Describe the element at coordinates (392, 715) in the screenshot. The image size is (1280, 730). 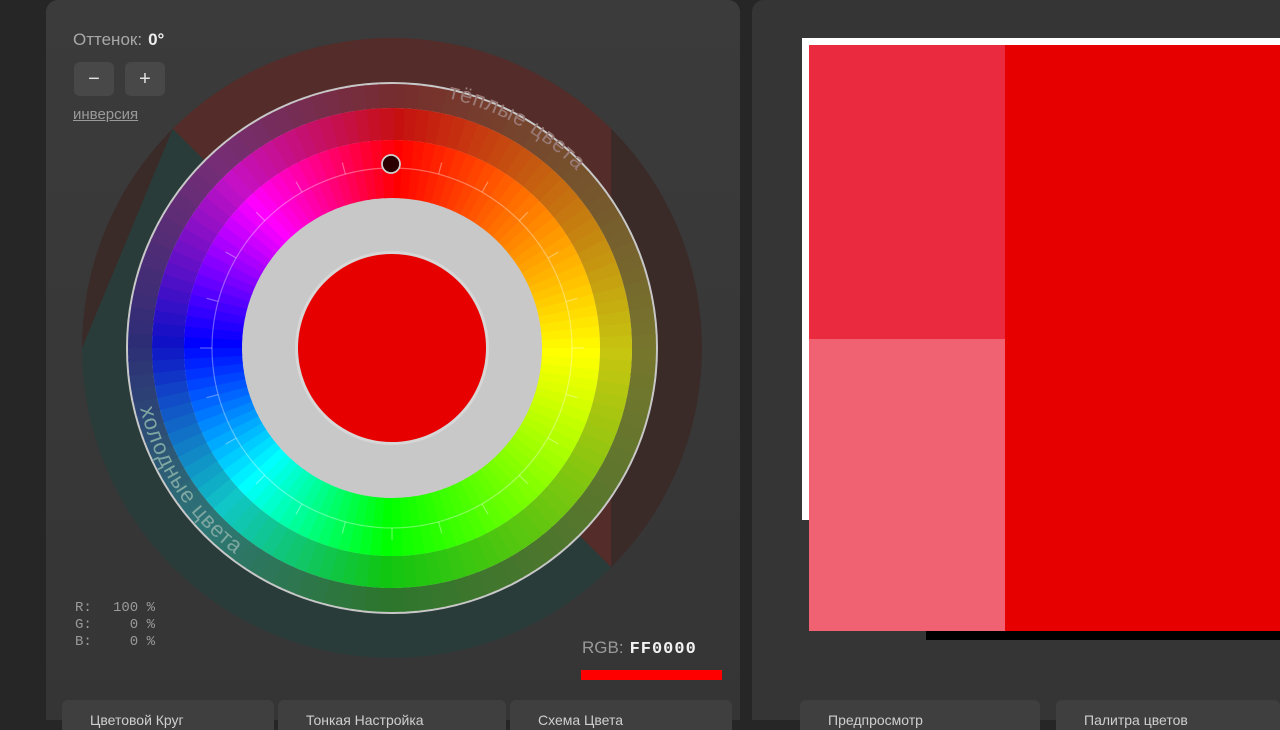
I see `tab-fine-tuning: Тонкая Настройка` at that location.